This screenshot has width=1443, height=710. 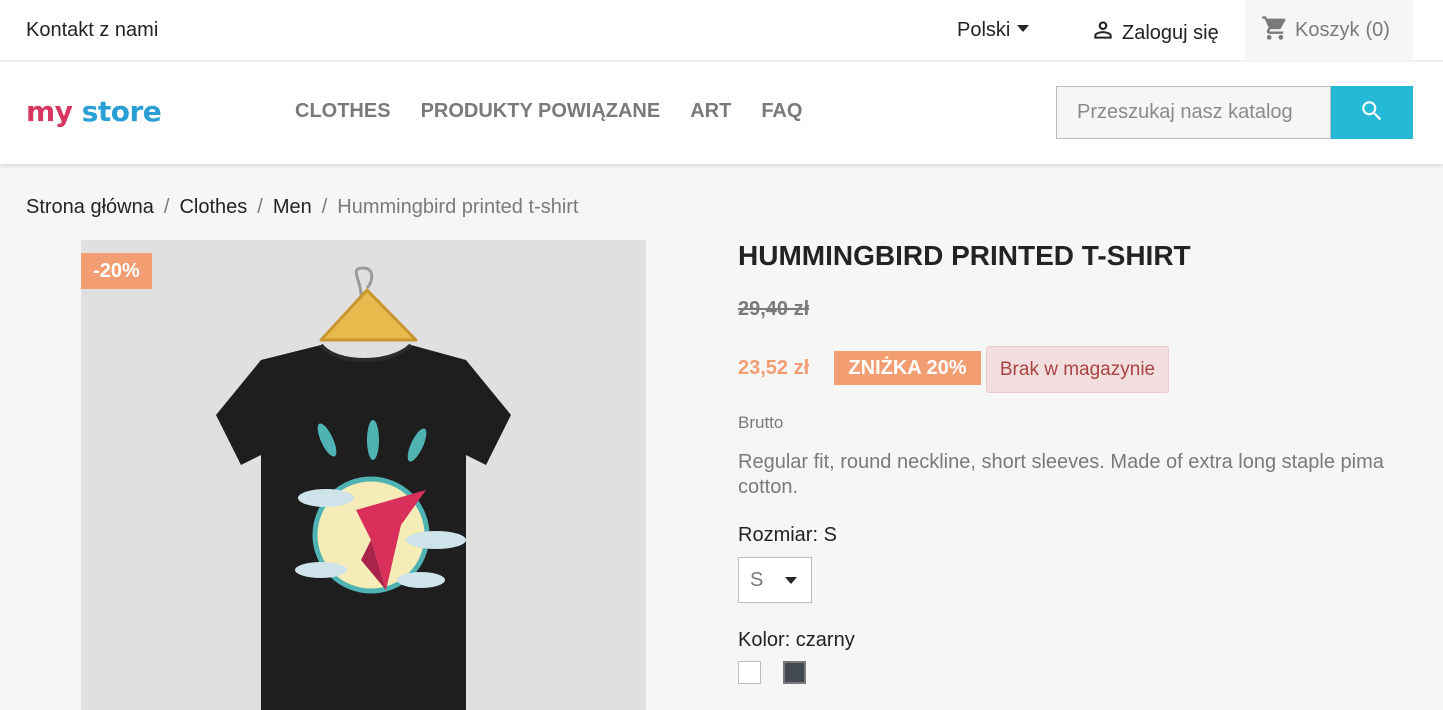 I want to click on cart-button: Koszyk (0), so click(x=1329, y=30).